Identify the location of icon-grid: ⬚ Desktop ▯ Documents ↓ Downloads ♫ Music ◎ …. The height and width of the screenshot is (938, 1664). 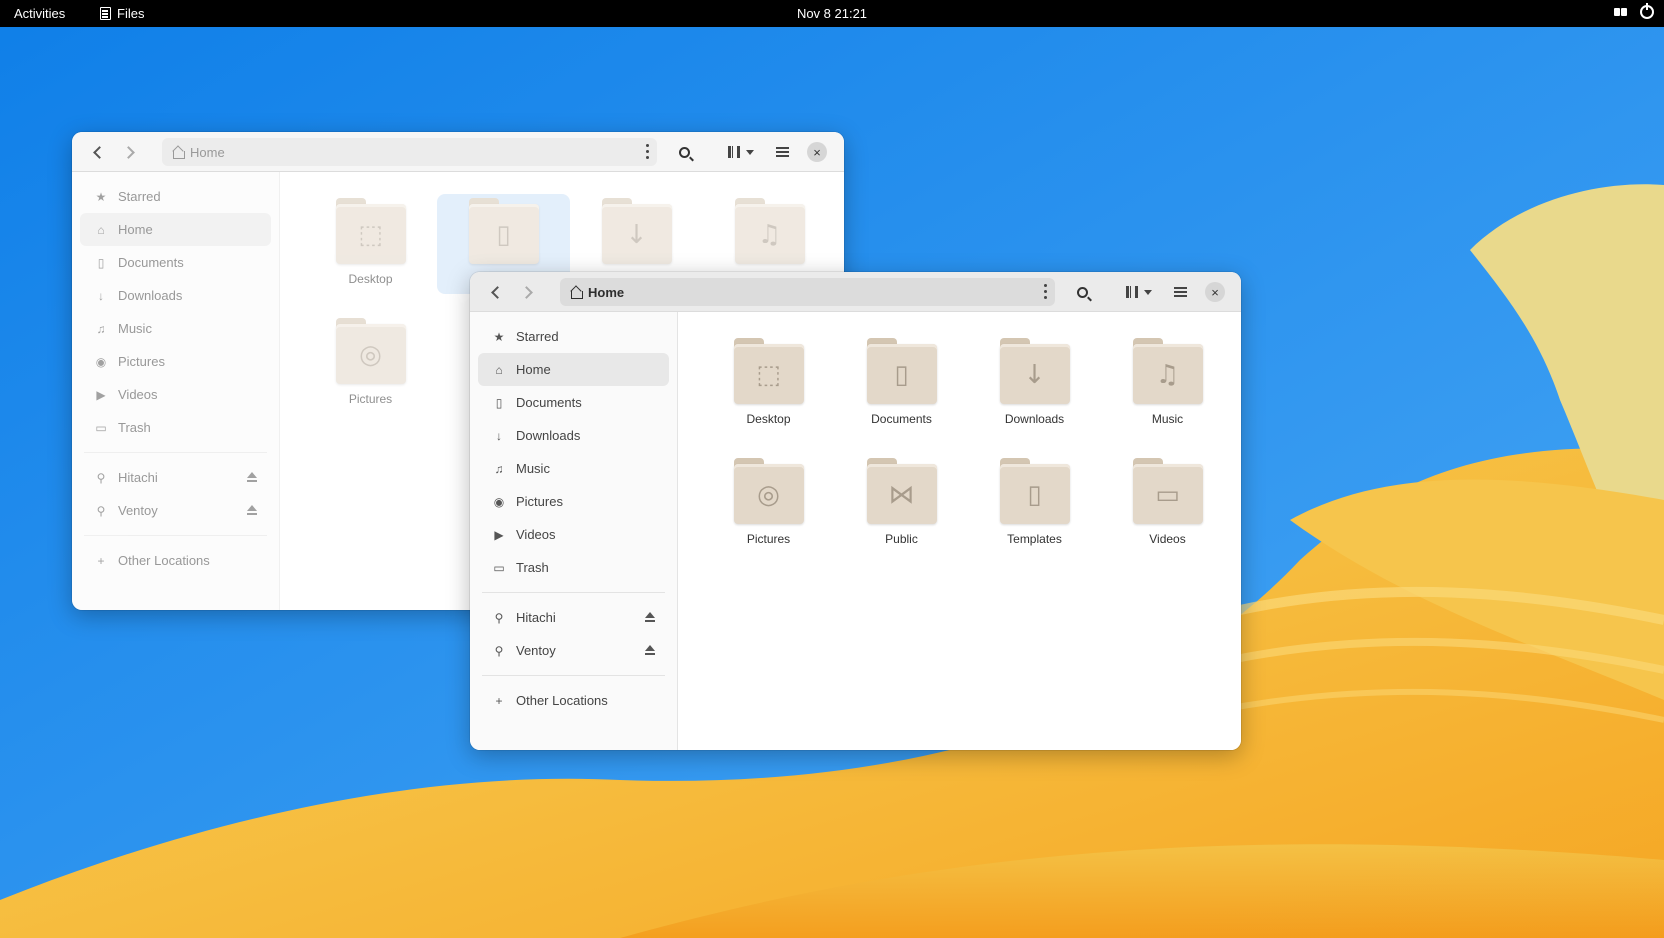
(968, 444).